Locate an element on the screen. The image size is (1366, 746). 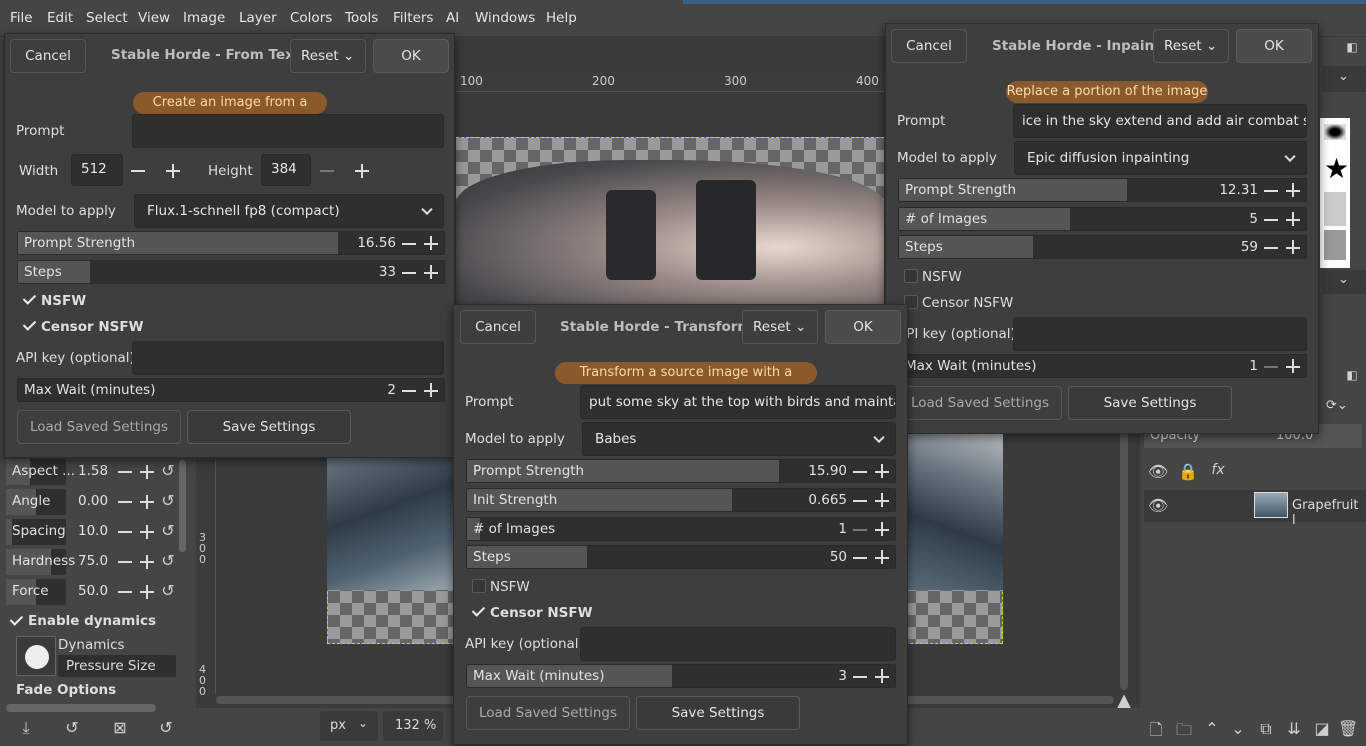
eye-icon: 👁 is located at coordinates (1158, 505).